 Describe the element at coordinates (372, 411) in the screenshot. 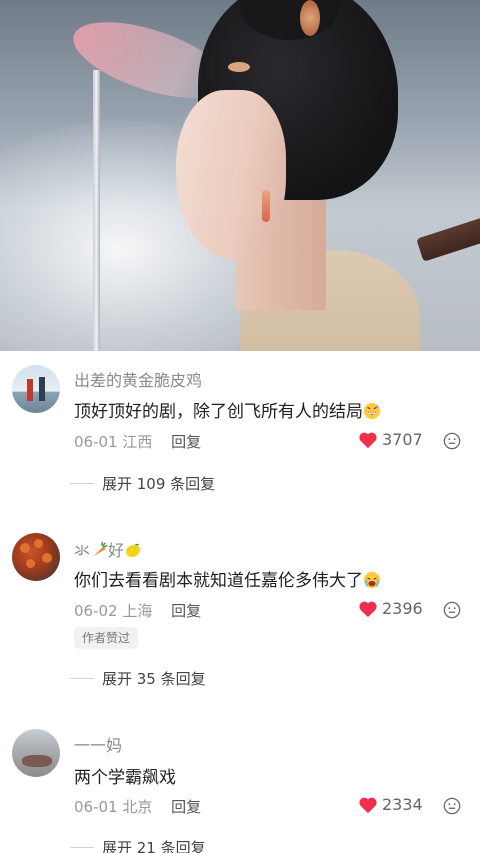

I see `grinning-sweat-emoji-icon` at that location.